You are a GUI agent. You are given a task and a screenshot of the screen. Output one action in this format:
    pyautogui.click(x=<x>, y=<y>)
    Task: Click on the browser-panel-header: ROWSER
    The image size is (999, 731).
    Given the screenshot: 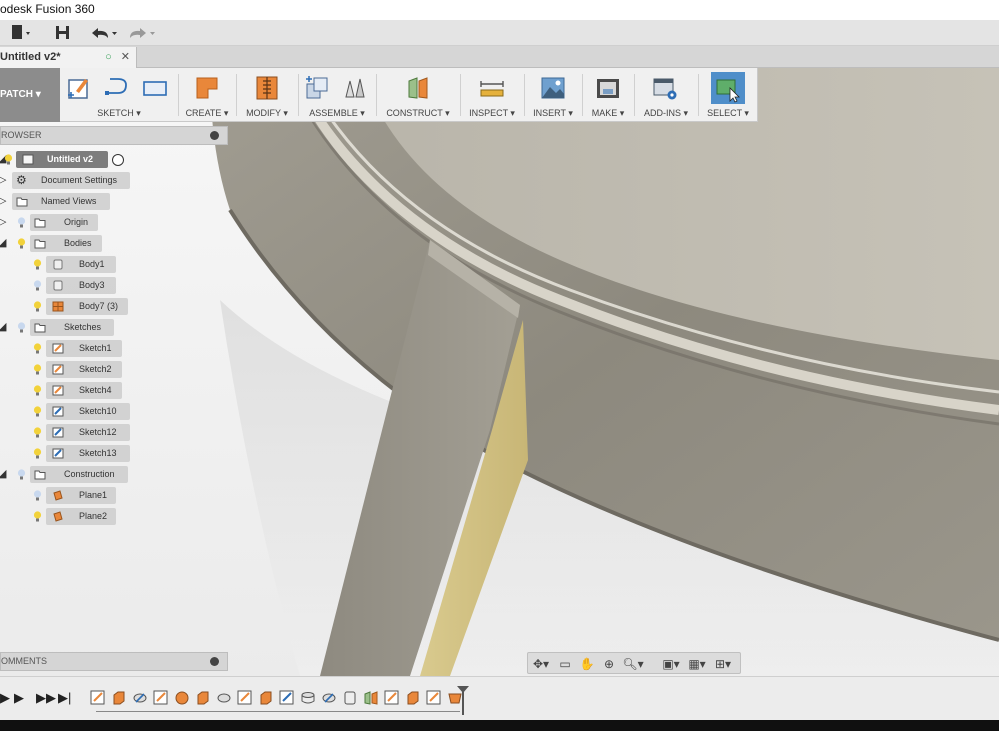 What is the action you would take?
    pyautogui.click(x=114, y=135)
    